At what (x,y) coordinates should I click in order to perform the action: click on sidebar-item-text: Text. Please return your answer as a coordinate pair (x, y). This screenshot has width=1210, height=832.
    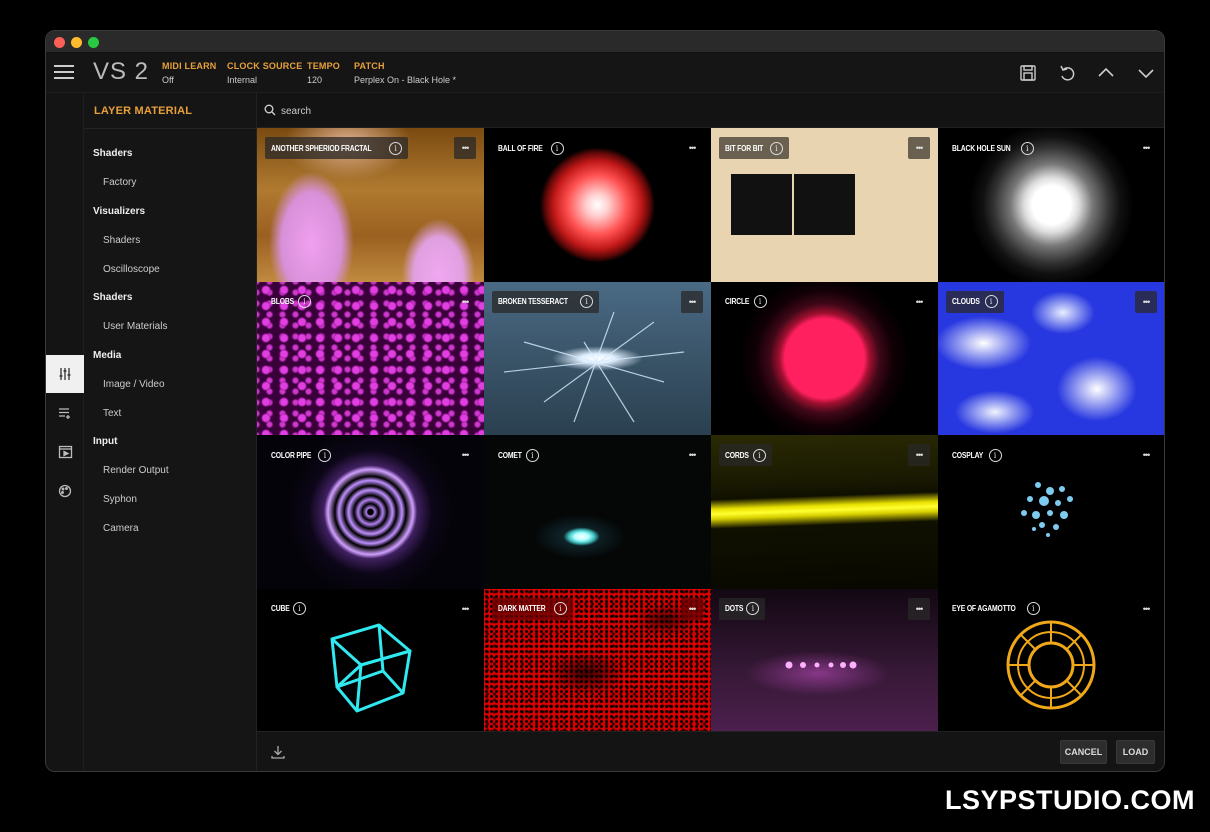
    Looking at the image, I should click on (112, 413).